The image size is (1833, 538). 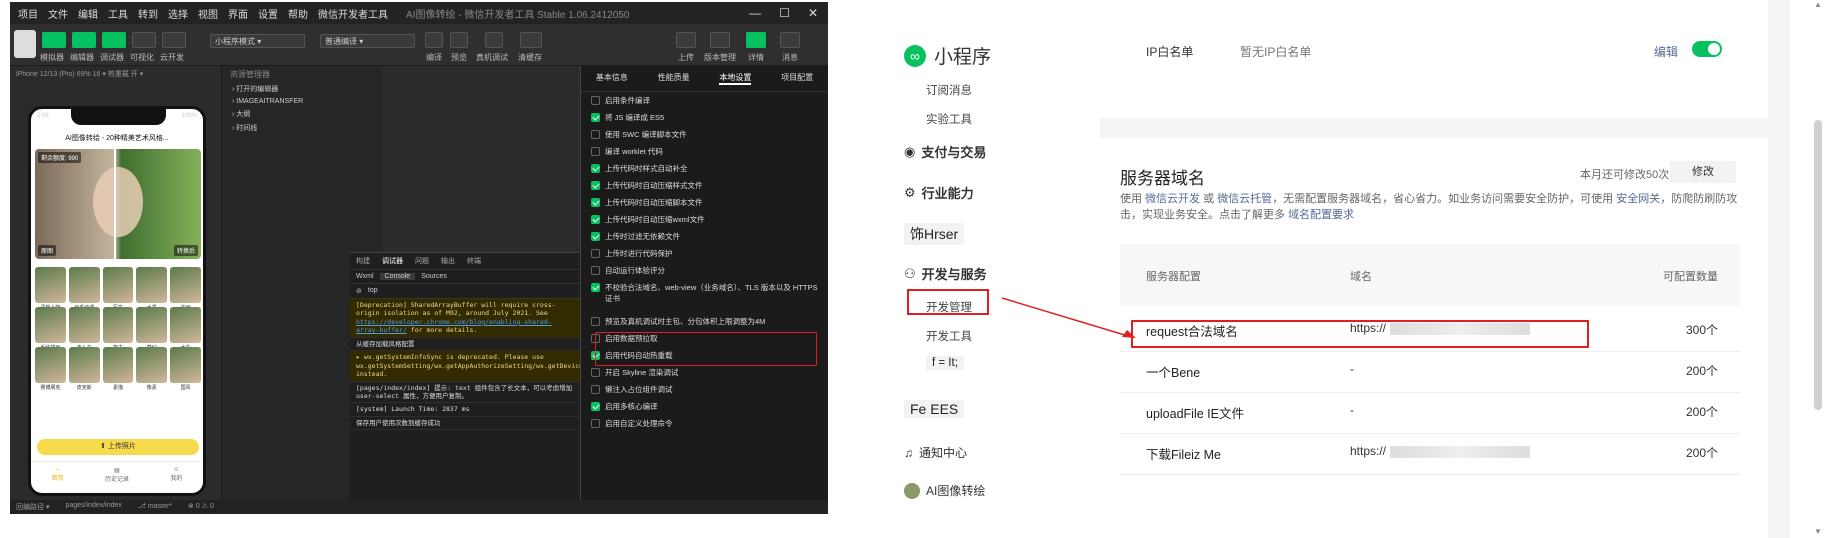 What do you see at coordinates (208, 13) in the screenshot?
I see `menu-item-view: 视图` at bounding box center [208, 13].